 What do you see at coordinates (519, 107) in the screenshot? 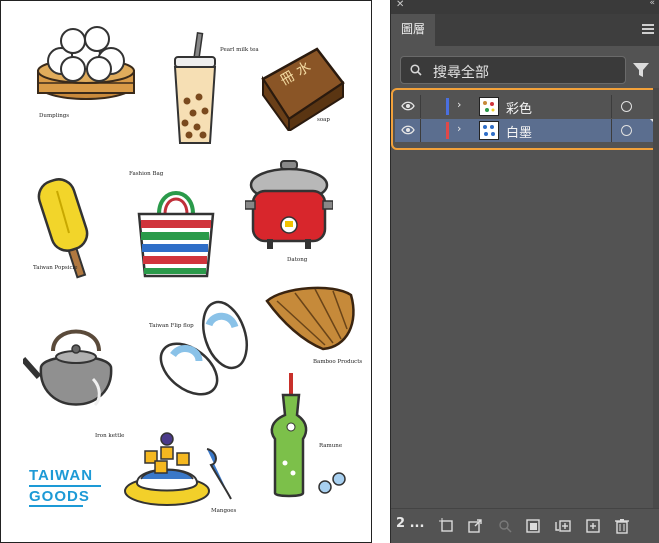
I see `layer-name: 彩色` at bounding box center [519, 107].